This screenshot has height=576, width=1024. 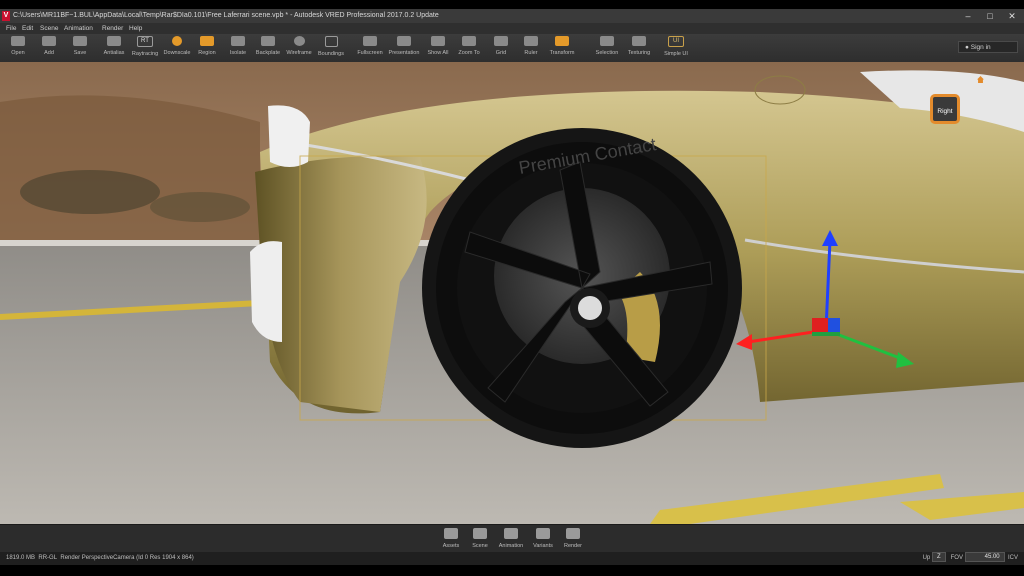 I want to click on show-all-icon, so click(x=438, y=41).